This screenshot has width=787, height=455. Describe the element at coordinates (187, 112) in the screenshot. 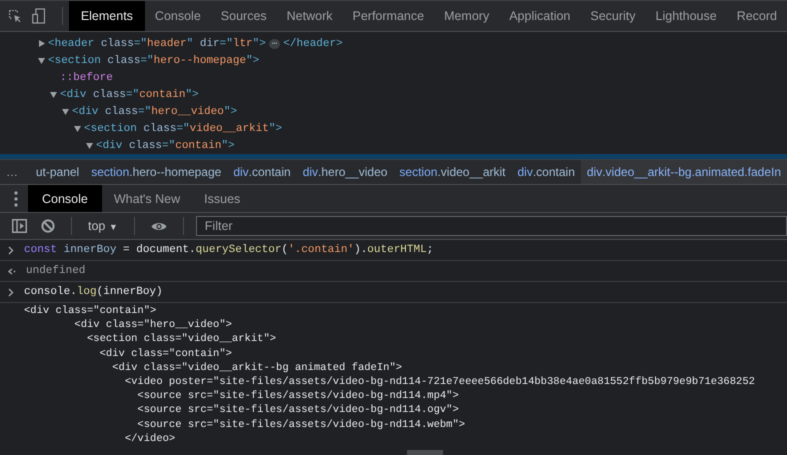

I see `attribute-value: hero__video` at that location.